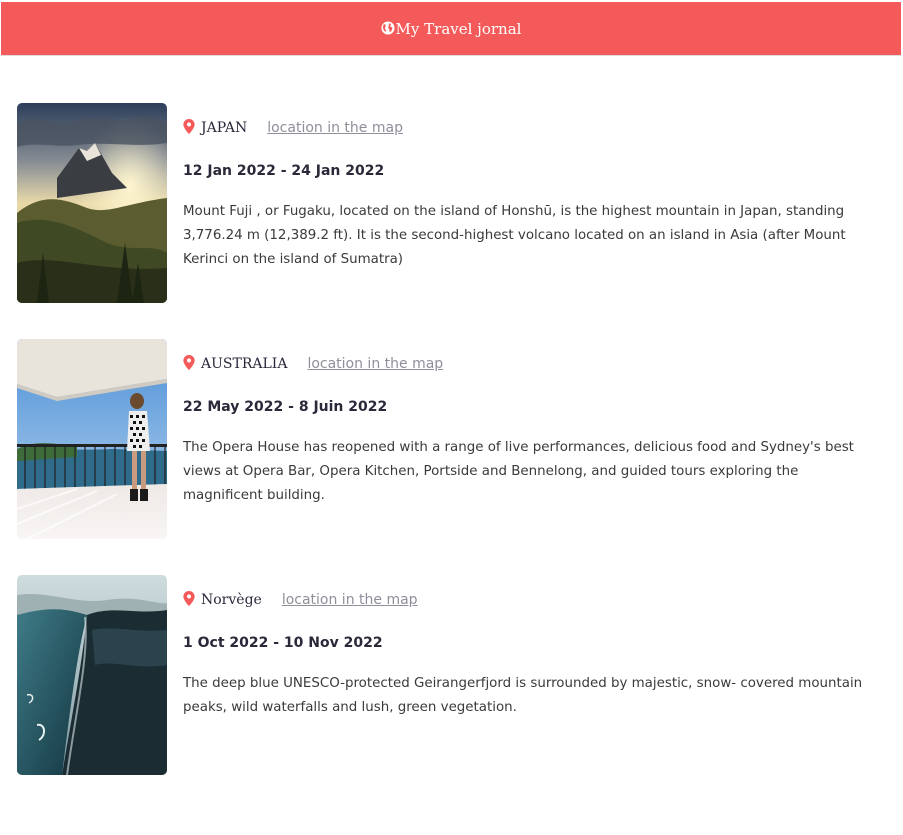 Image resolution: width=903 pixels, height=835 pixels. I want to click on app-title: My Travel jornal, so click(458, 28).